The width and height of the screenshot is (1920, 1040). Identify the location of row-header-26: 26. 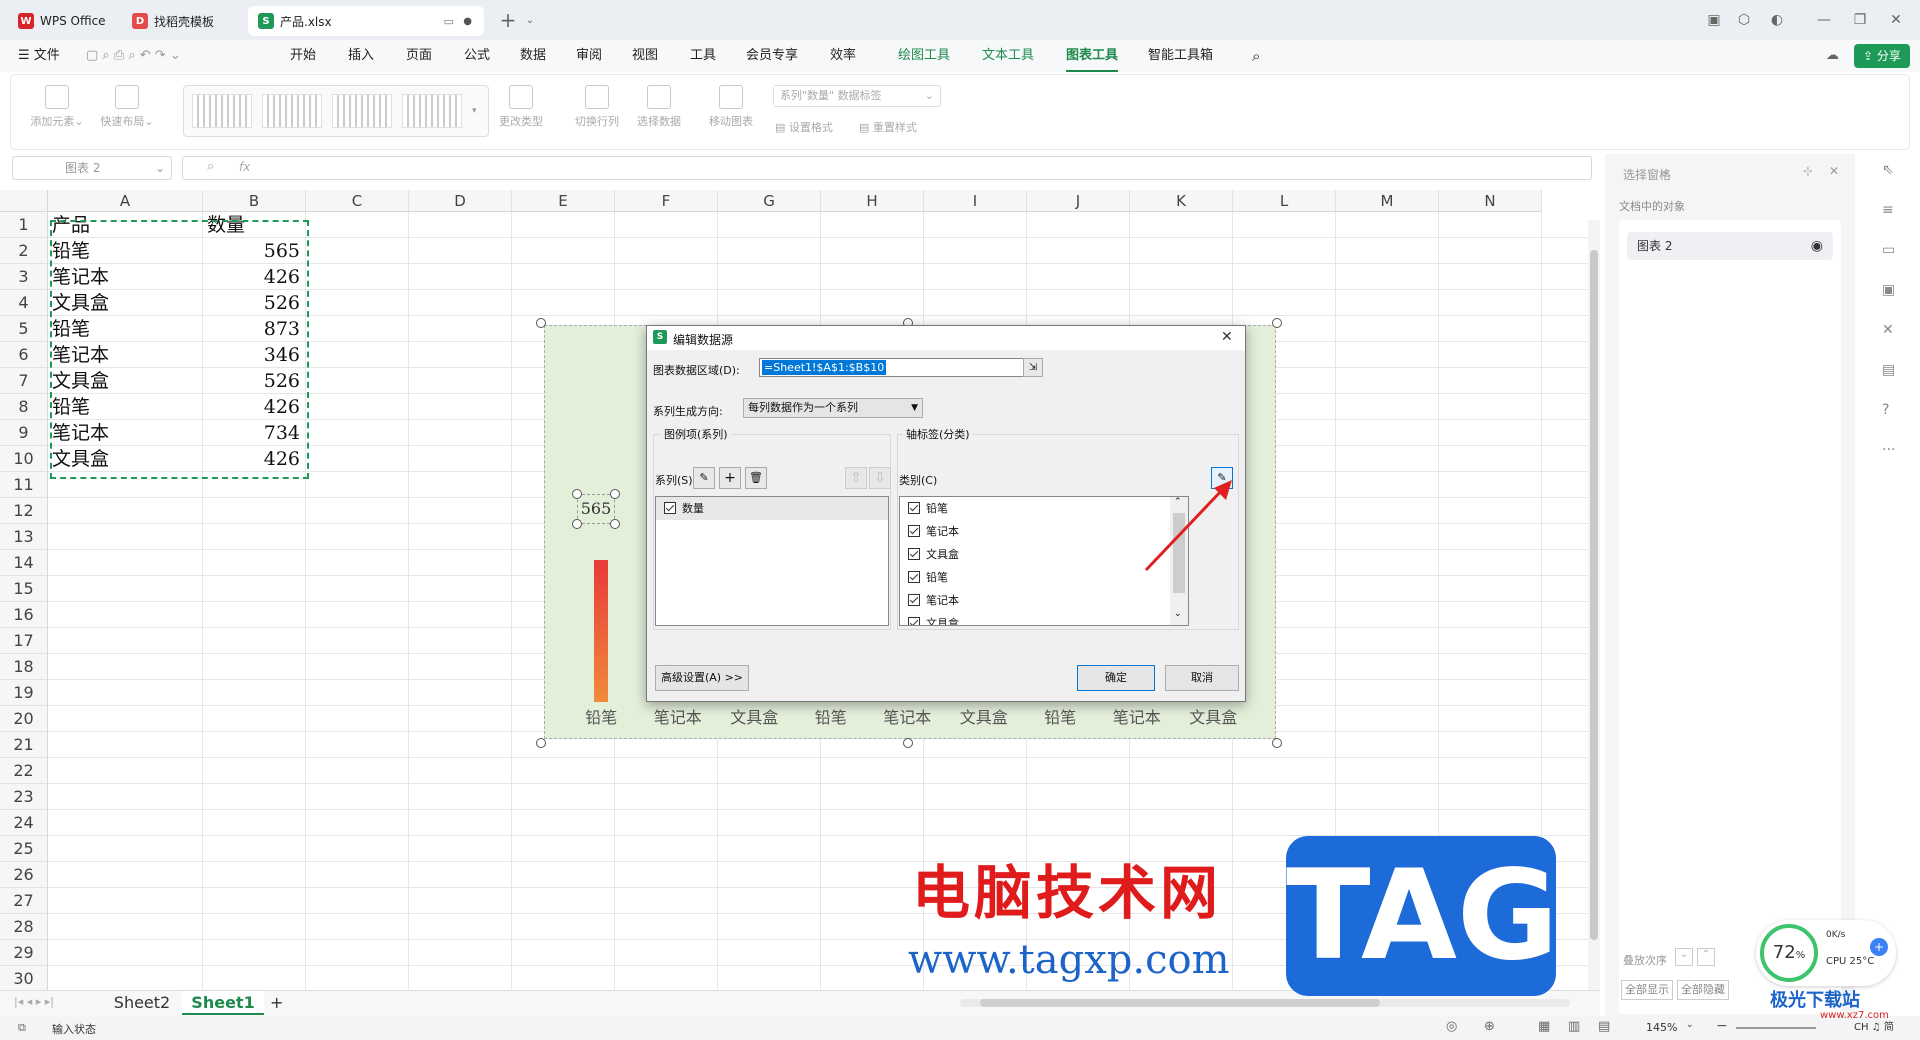
(24, 875).